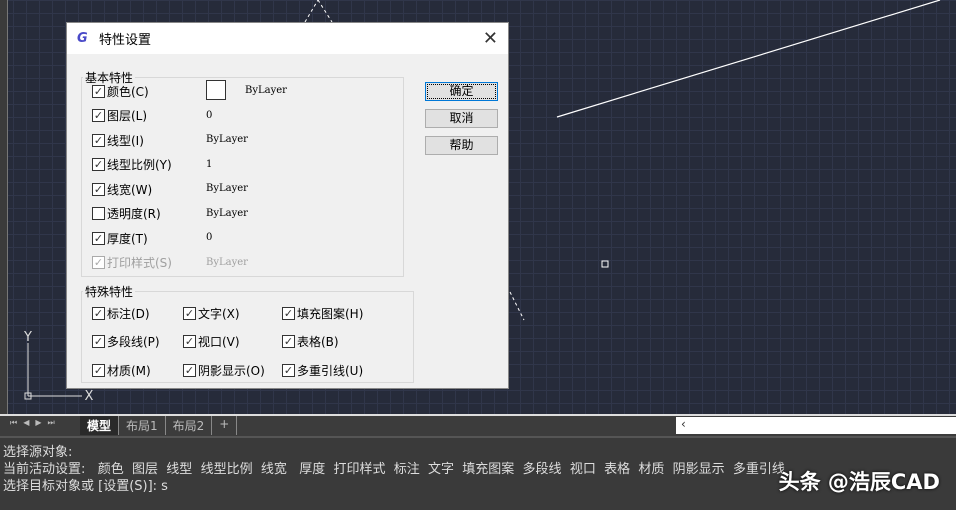 This screenshot has height=510, width=956. What do you see at coordinates (231, 370) in the screenshot?
I see `checkbox-label: 阴影显示(O)` at bounding box center [231, 370].